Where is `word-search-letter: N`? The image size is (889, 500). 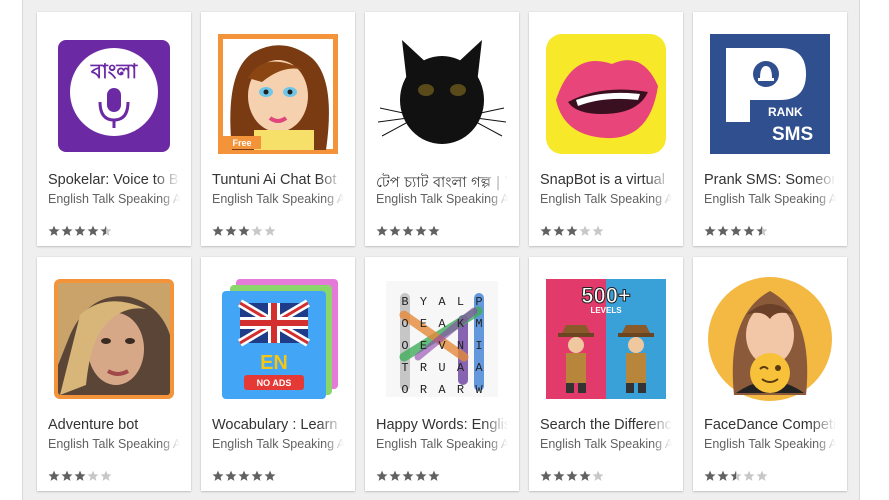 word-search-letter: N is located at coordinates (460, 346).